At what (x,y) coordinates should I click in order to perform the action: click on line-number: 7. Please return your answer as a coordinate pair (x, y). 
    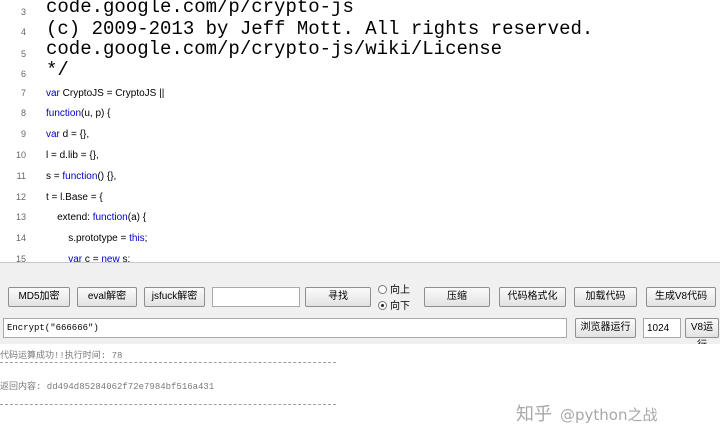
    Looking at the image, I should click on (23, 93).